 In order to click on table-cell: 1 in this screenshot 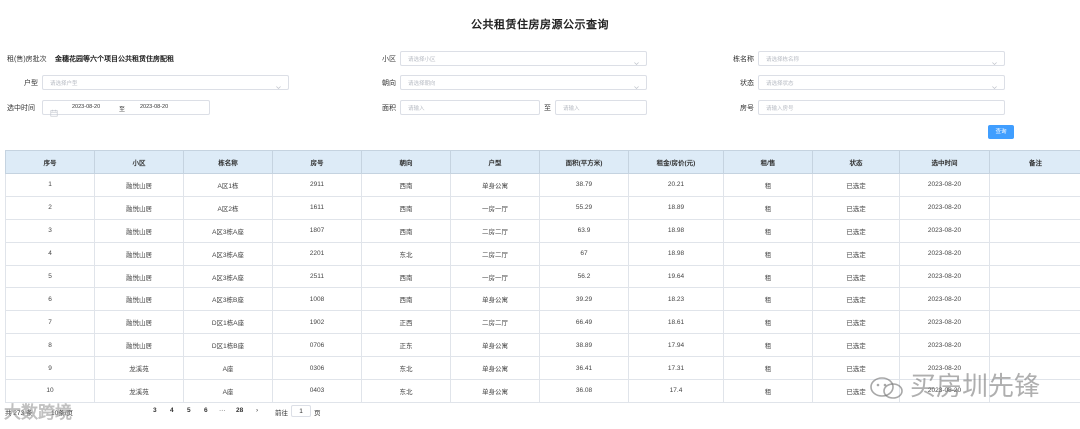, I will do `click(50, 185)`.